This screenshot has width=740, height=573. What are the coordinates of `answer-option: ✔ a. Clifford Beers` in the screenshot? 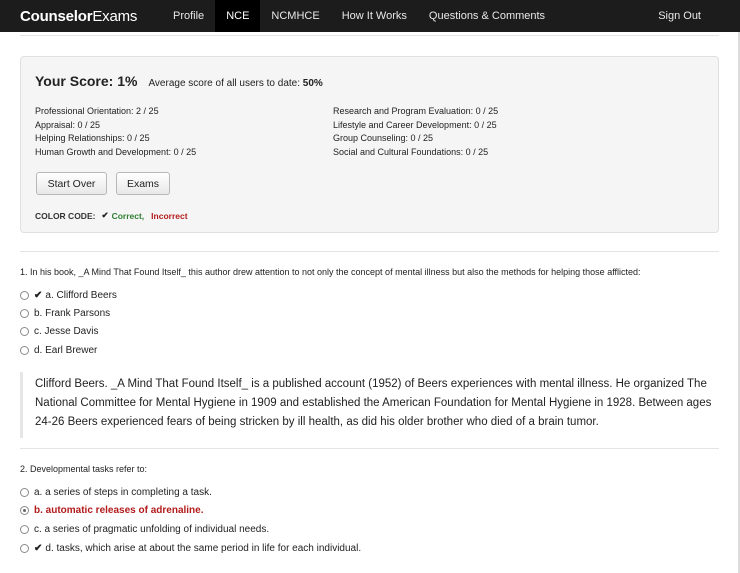 It's located at (68, 295).